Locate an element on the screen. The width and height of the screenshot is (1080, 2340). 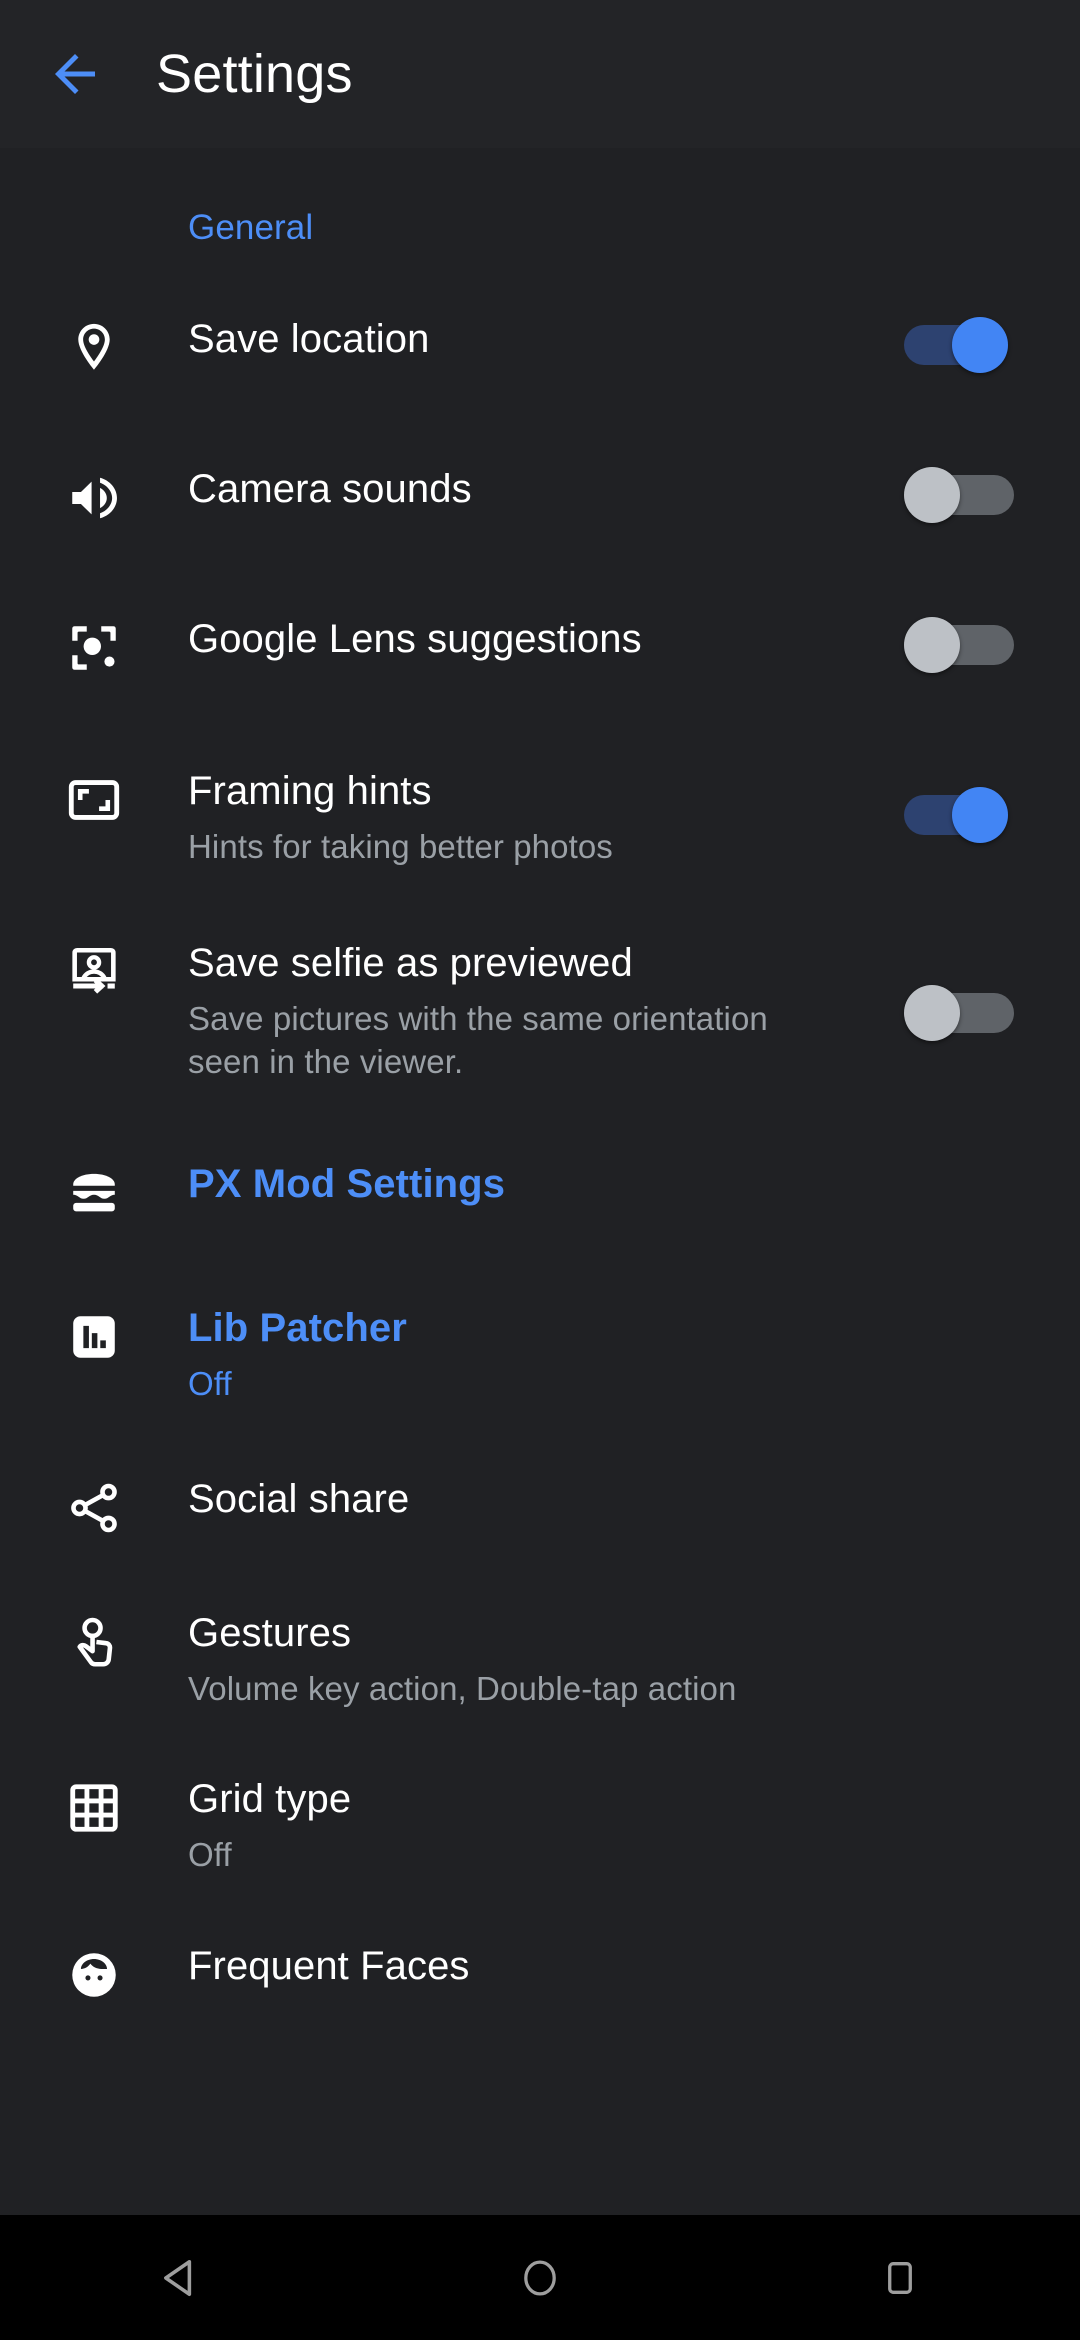
setting-text: Google Lens suggestions is located at coordinates (546, 639).